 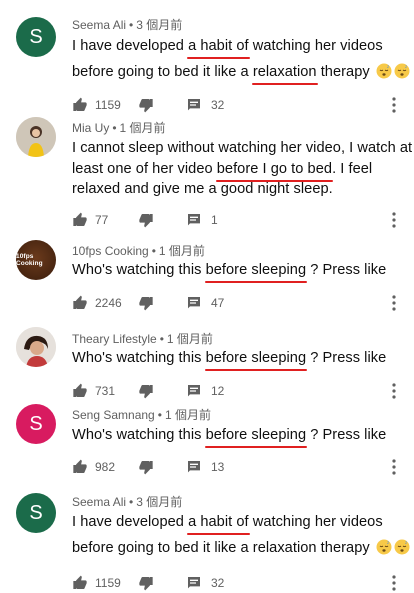 What do you see at coordinates (159, 502) in the screenshot?
I see `comment-time: 3 個月前` at bounding box center [159, 502].